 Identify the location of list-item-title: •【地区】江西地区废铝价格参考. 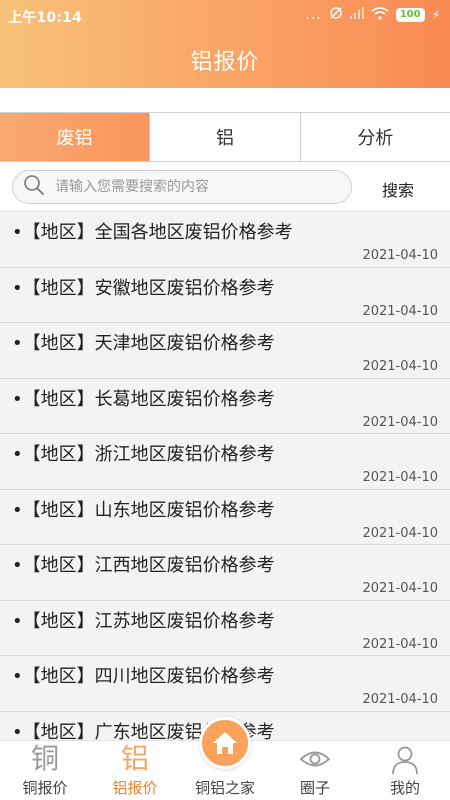
(143, 565).